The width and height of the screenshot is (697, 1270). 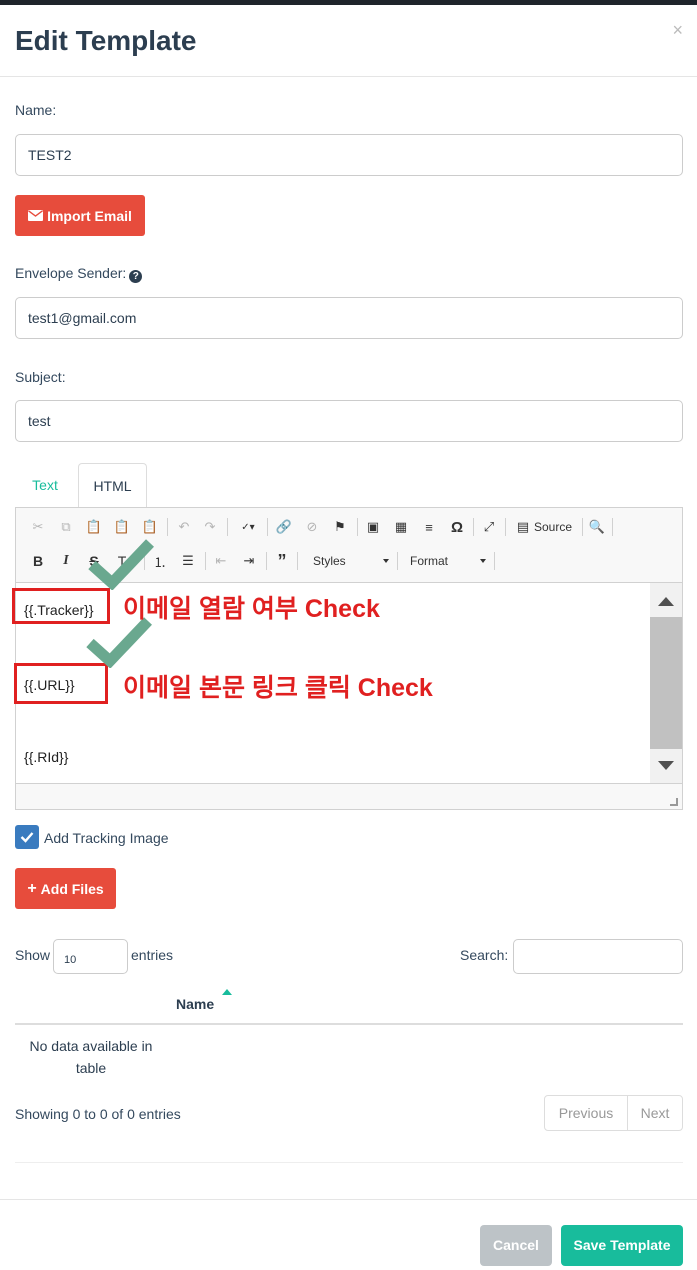 I want to click on paste-icon: 📋, so click(x=94, y=527).